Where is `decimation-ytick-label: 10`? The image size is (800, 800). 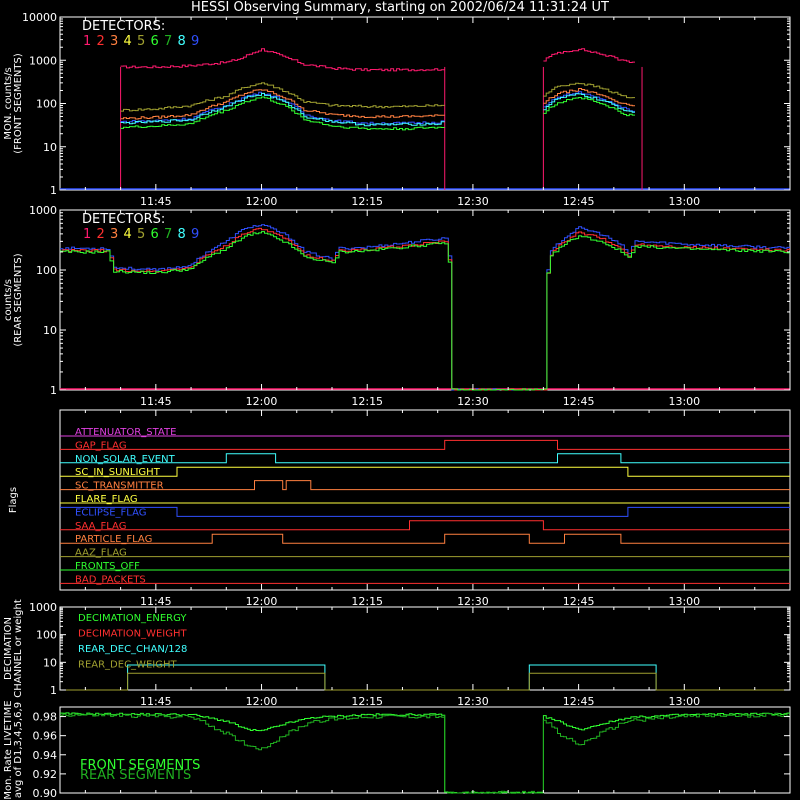 decimation-ytick-label: 10 is located at coordinates (50, 662).